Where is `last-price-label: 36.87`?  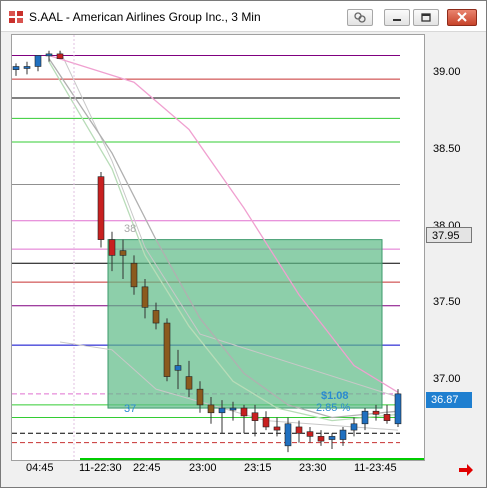
last-price-label: 36.87 is located at coordinates (449, 400).